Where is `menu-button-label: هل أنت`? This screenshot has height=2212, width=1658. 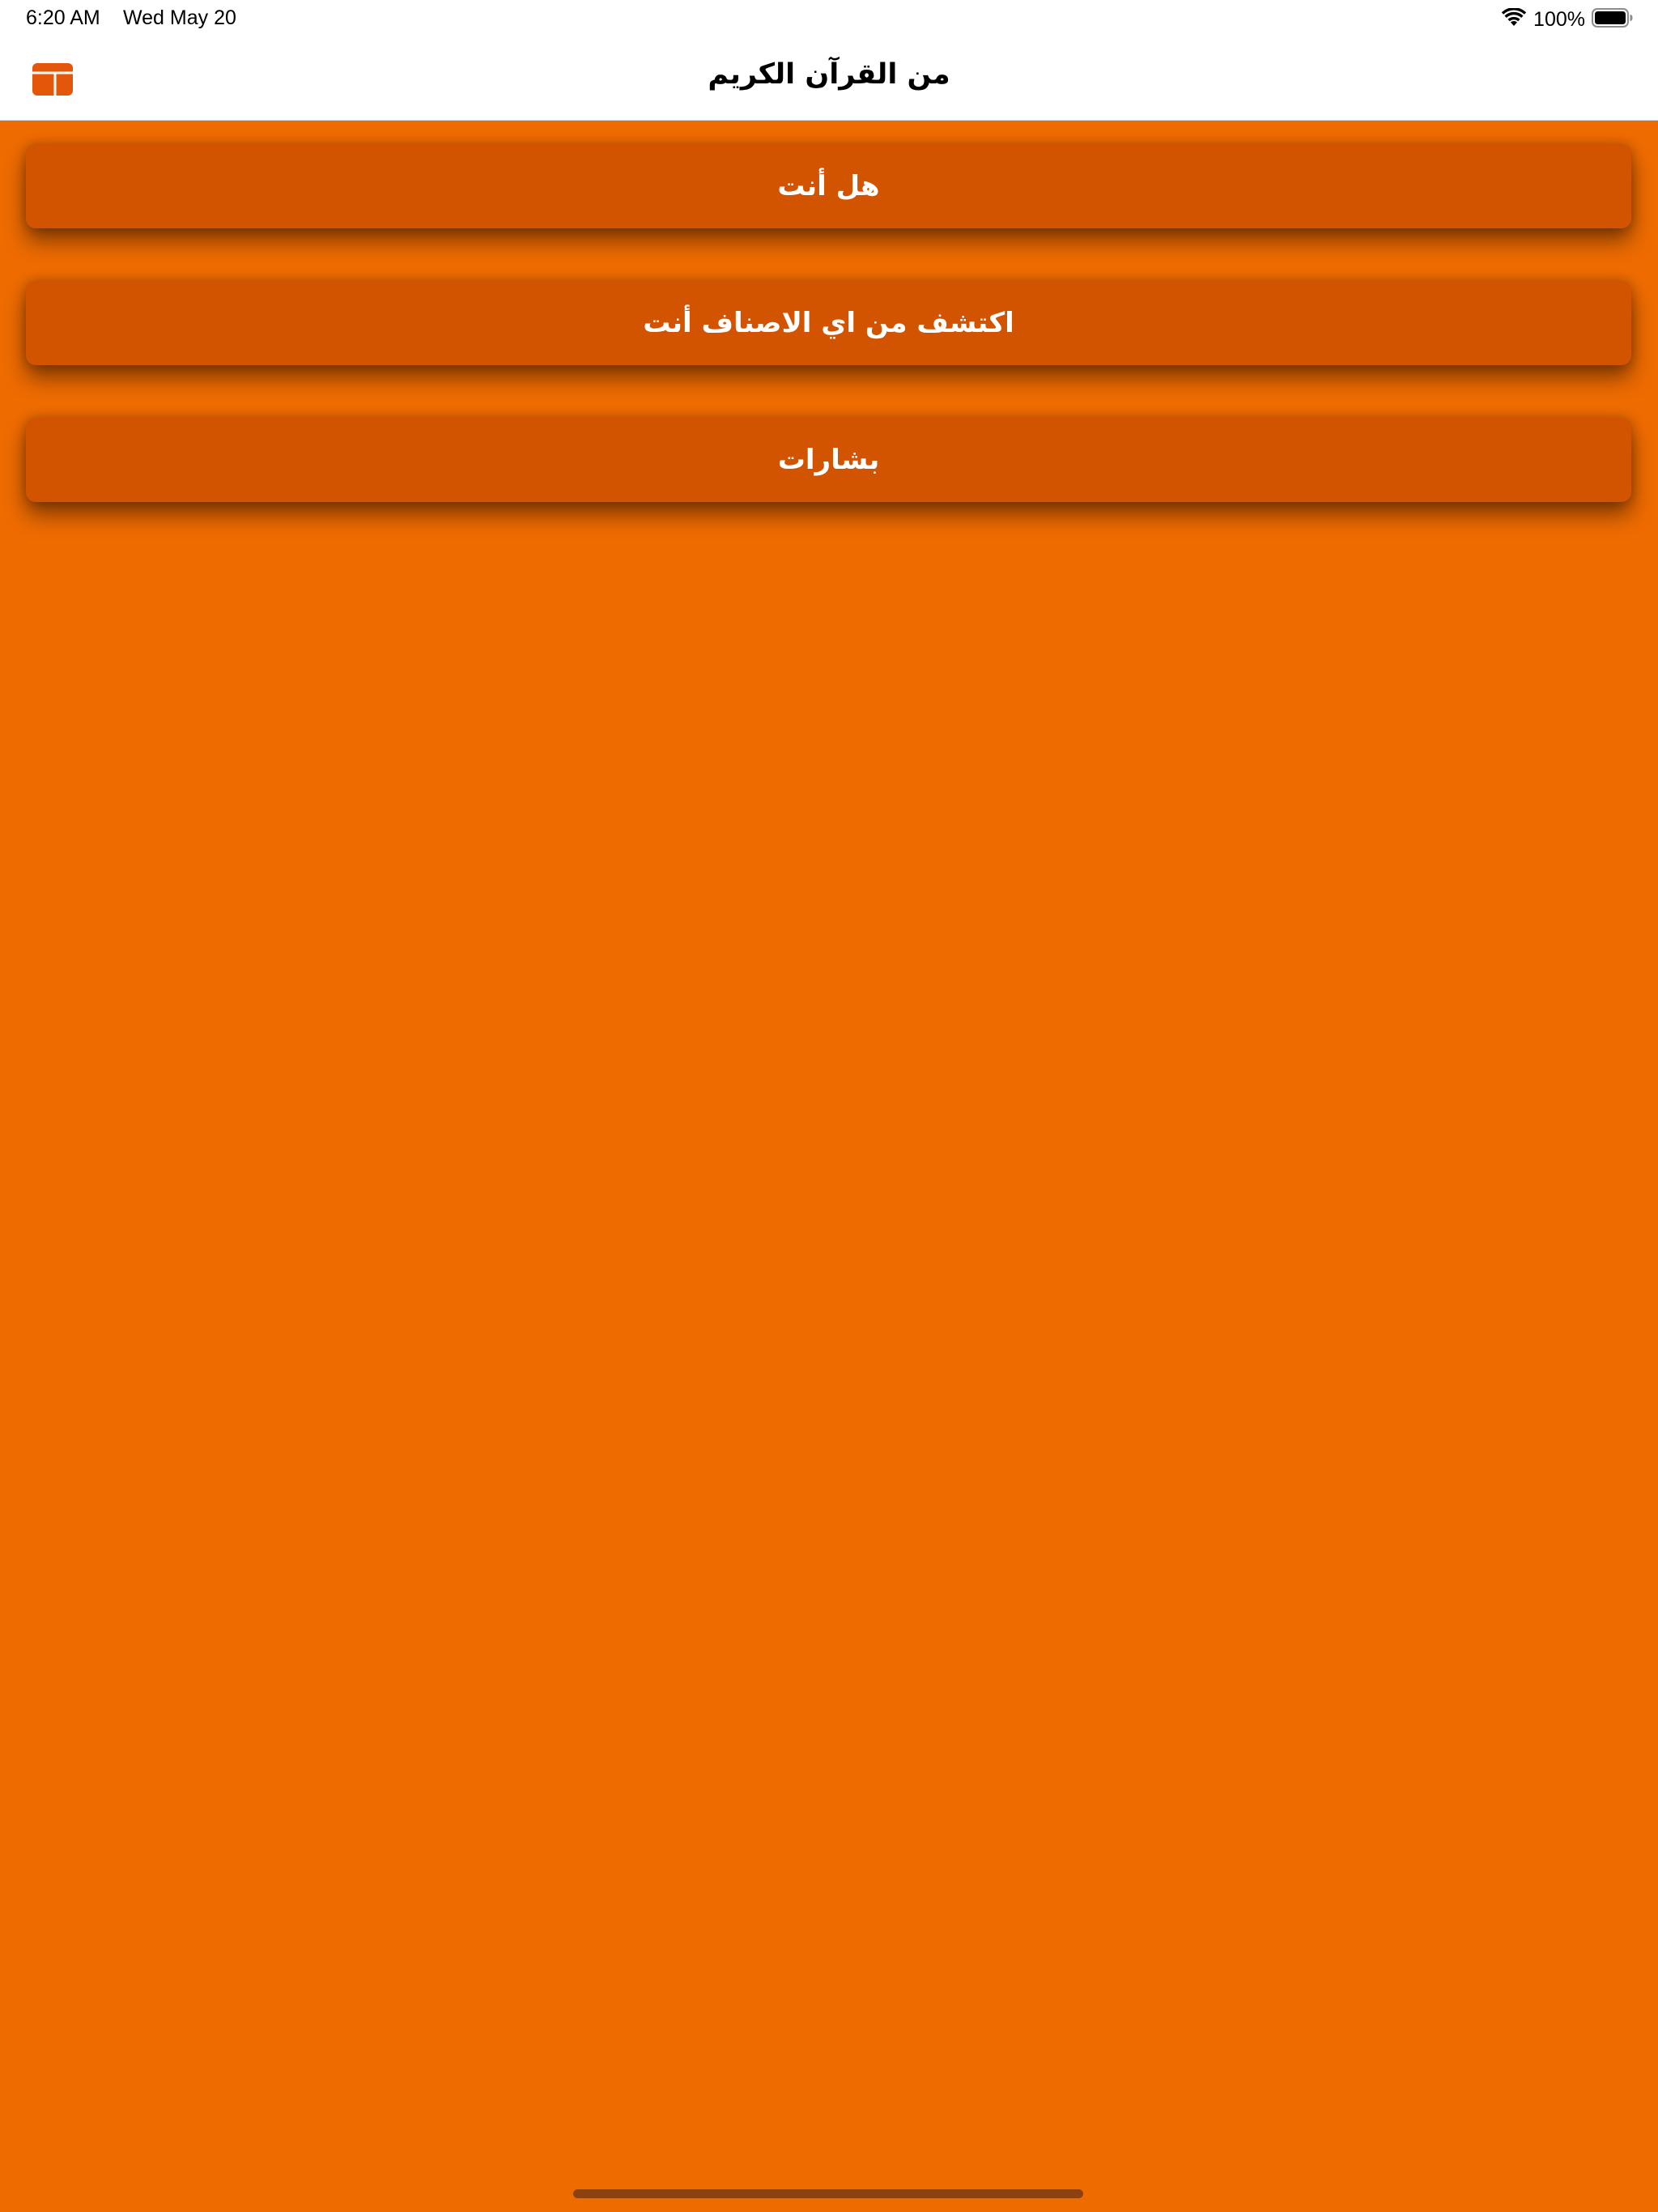 menu-button-label: هل أنت is located at coordinates (828, 186).